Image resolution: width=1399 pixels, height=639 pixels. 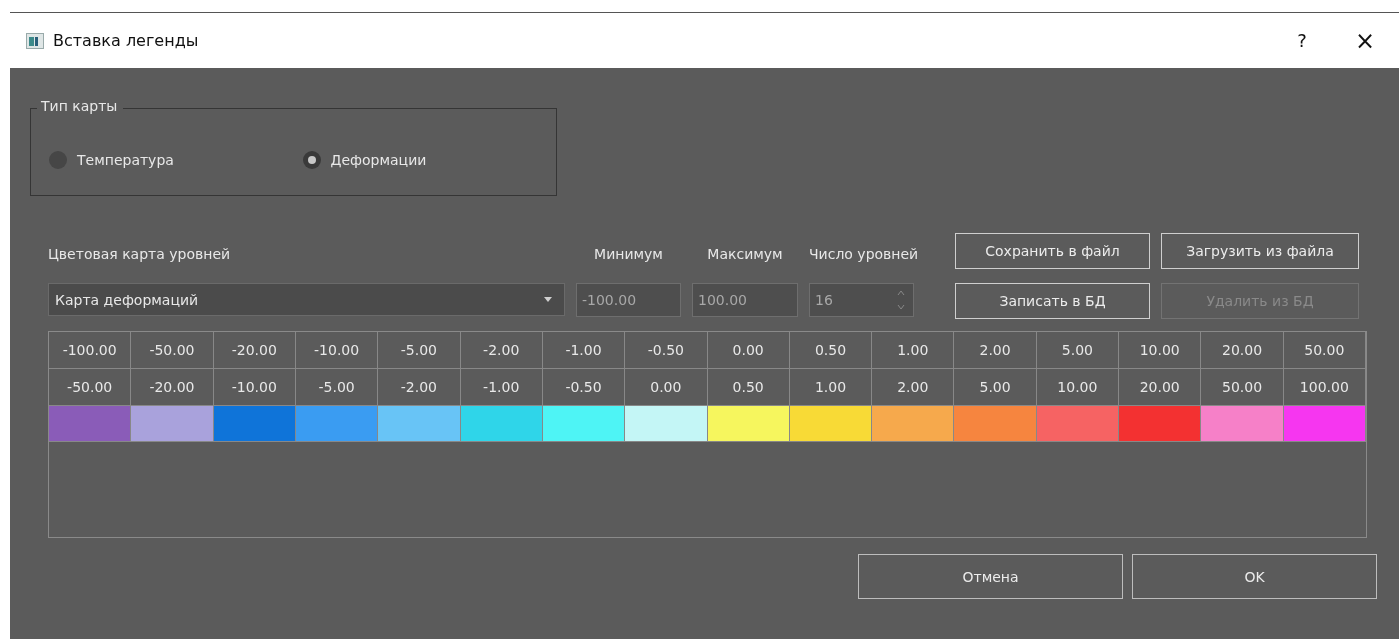 What do you see at coordinates (748, 350) in the screenshot?
I see `table-cell: 0.00` at bounding box center [748, 350].